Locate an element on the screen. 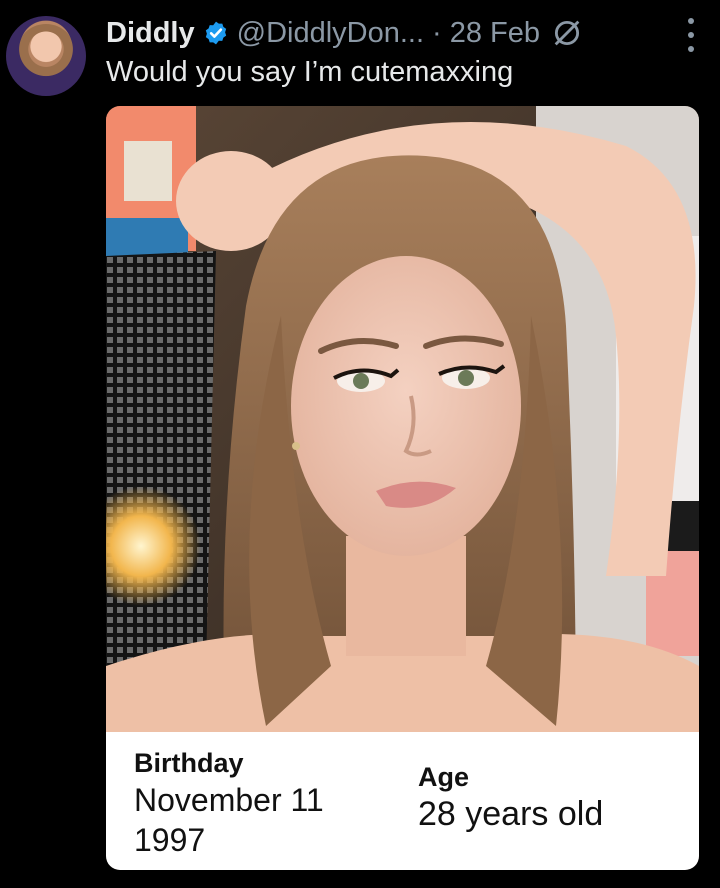  age-value: 28 years old is located at coordinates (511, 814).